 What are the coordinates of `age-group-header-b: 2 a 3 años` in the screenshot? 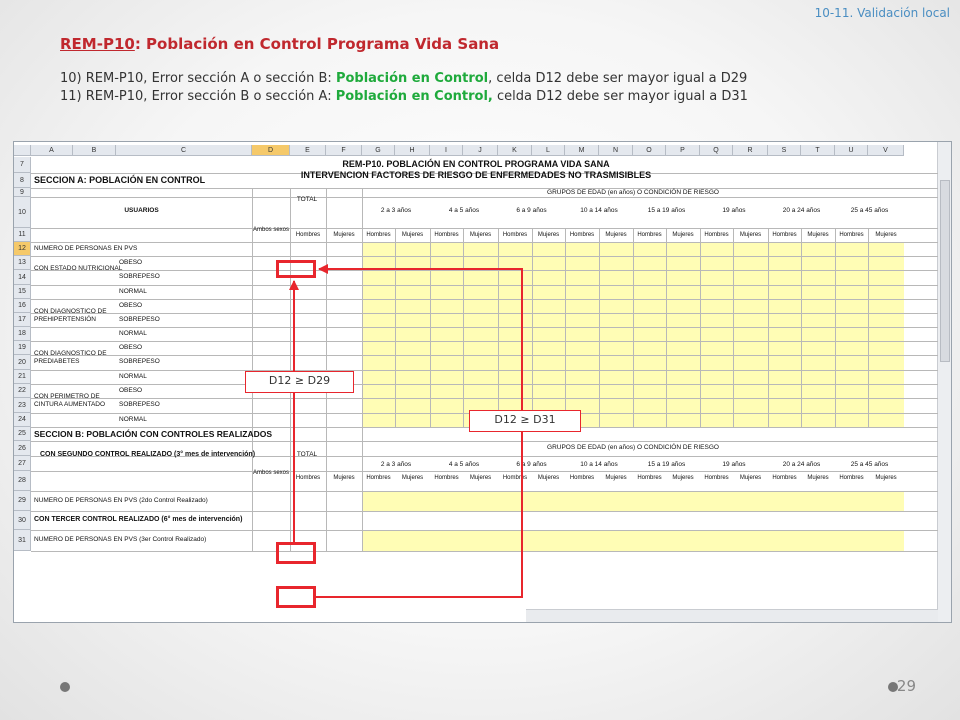 It's located at (396, 464).